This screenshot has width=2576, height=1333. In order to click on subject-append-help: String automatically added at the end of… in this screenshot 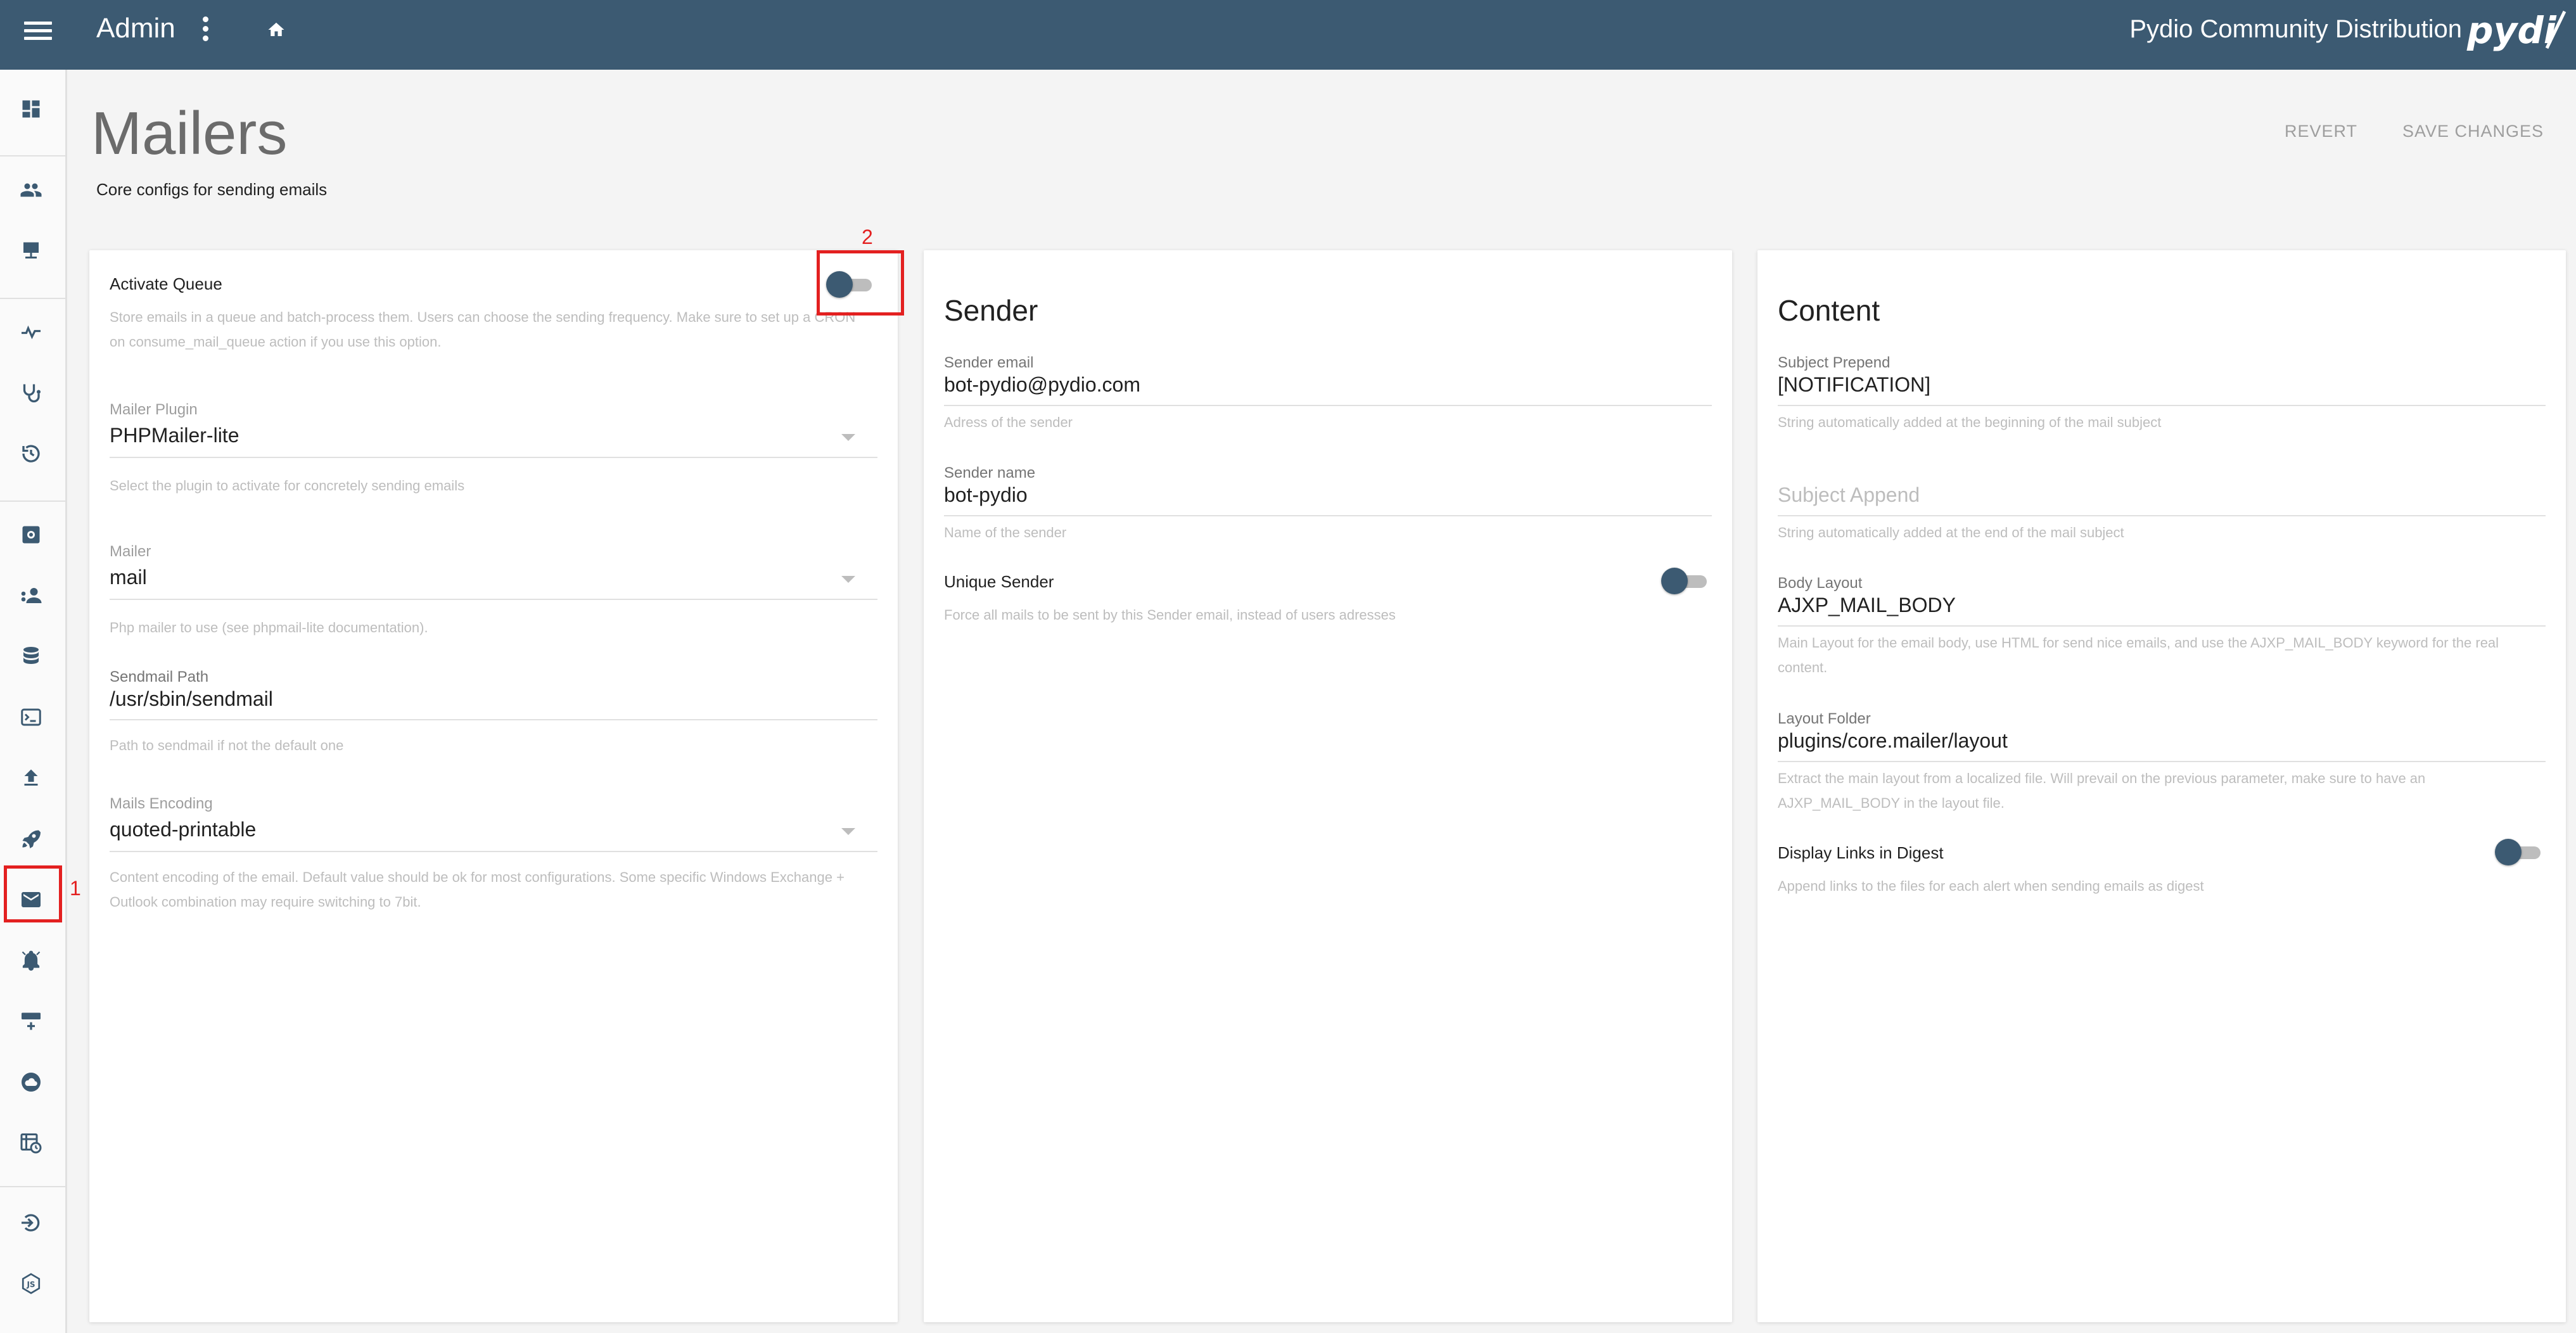, I will do `click(1951, 532)`.